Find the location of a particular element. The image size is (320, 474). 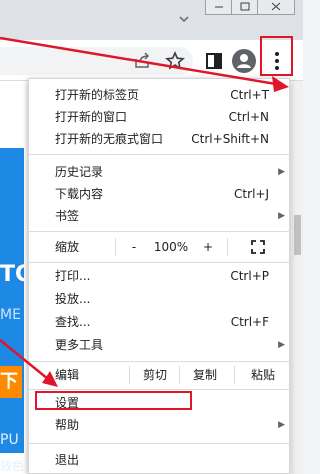

banner-text-4: 效色 is located at coordinates (12, 466).